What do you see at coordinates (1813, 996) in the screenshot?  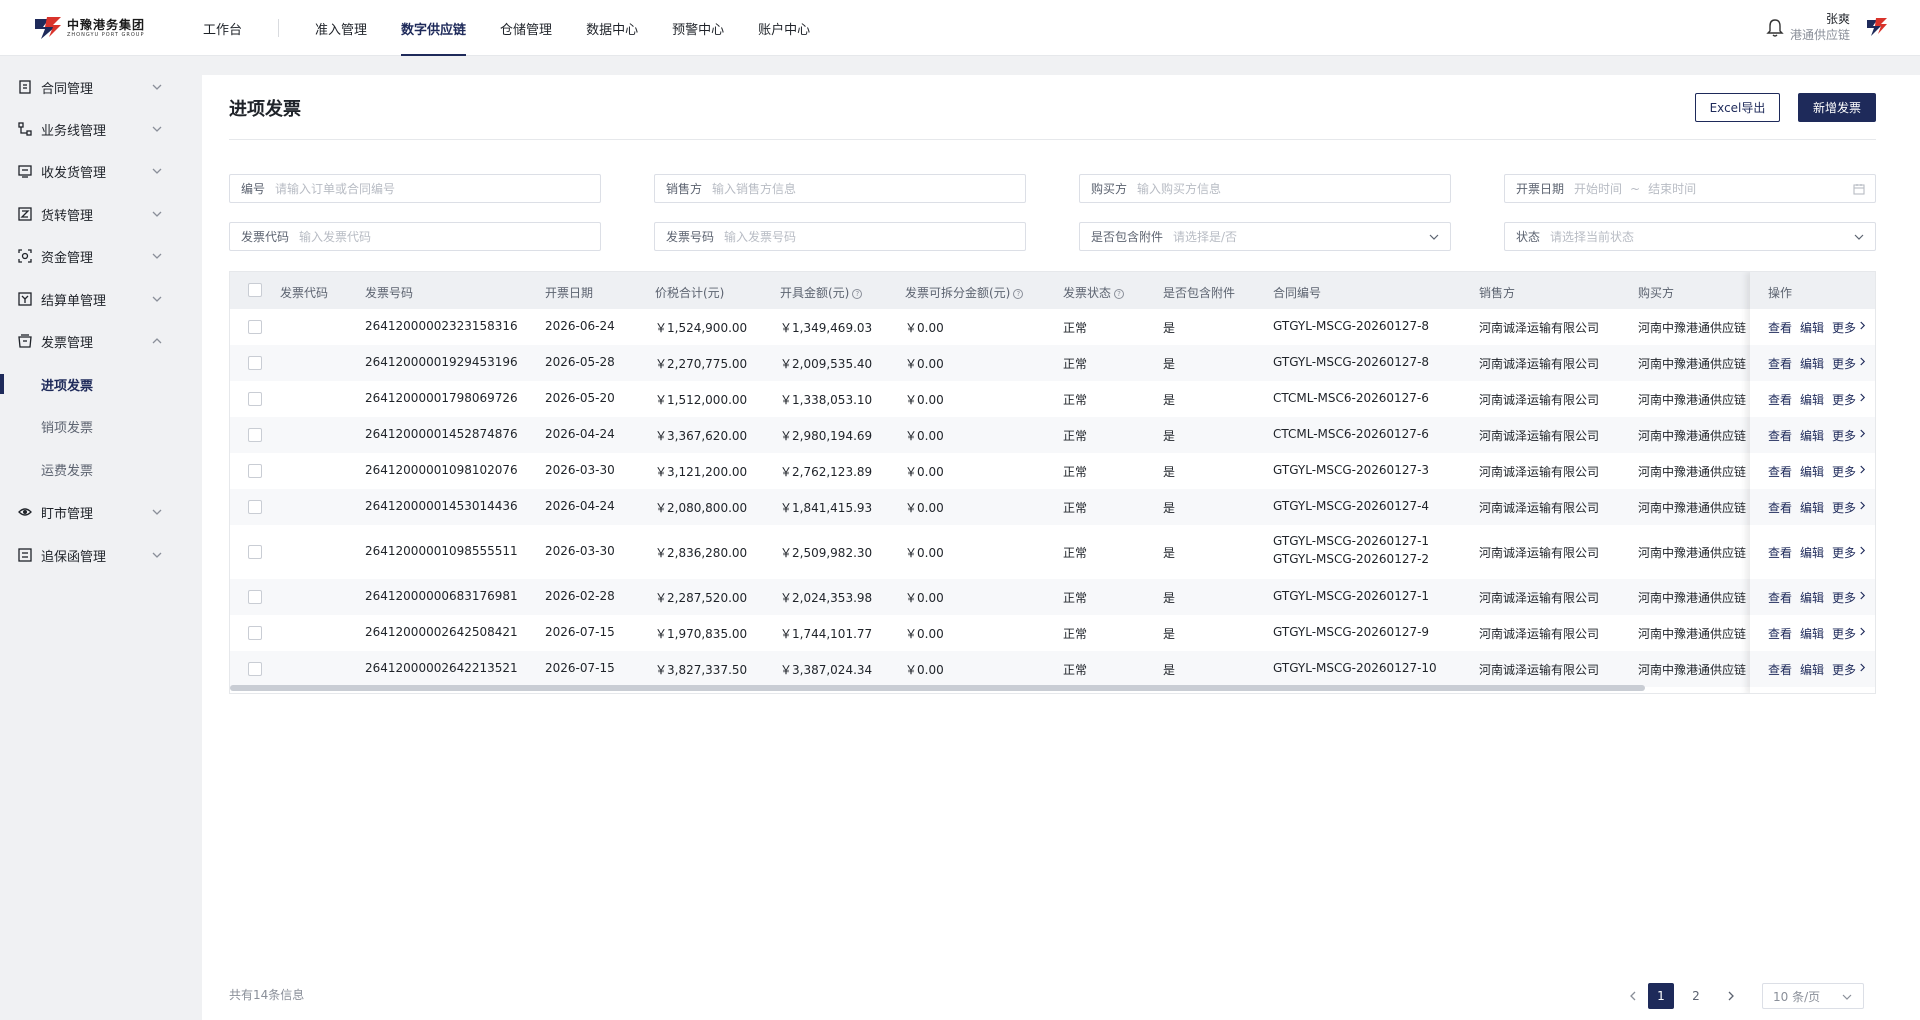 I see `page-size-select: 10 条/页` at bounding box center [1813, 996].